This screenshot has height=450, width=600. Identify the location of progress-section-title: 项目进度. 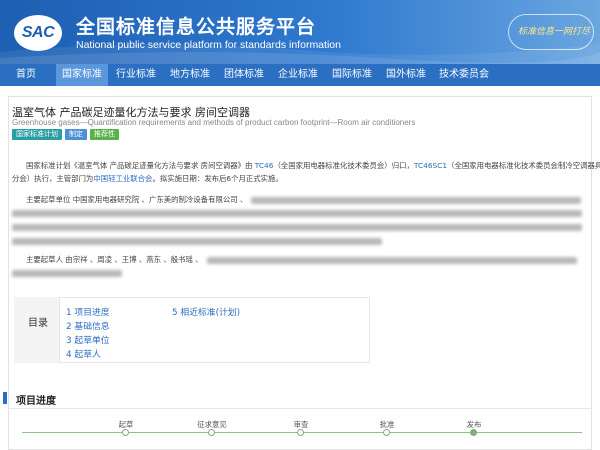
(36, 401).